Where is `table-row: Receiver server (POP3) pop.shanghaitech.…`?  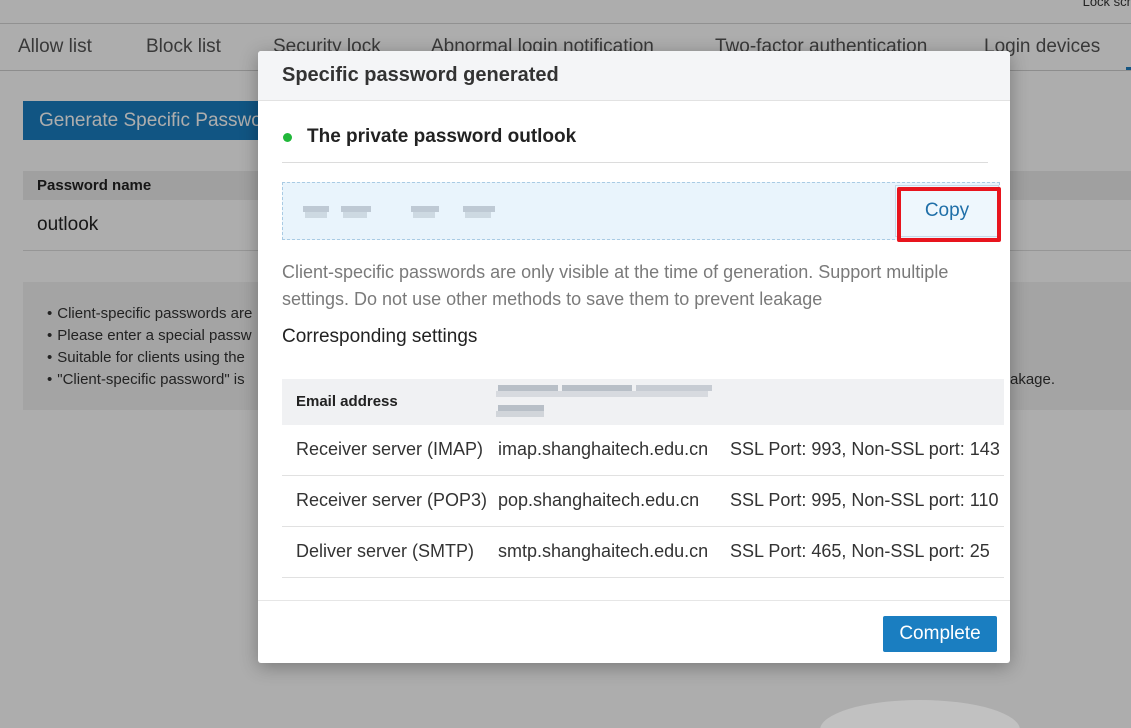
table-row: Receiver server (POP3) pop.shanghaitech.… is located at coordinates (643, 501).